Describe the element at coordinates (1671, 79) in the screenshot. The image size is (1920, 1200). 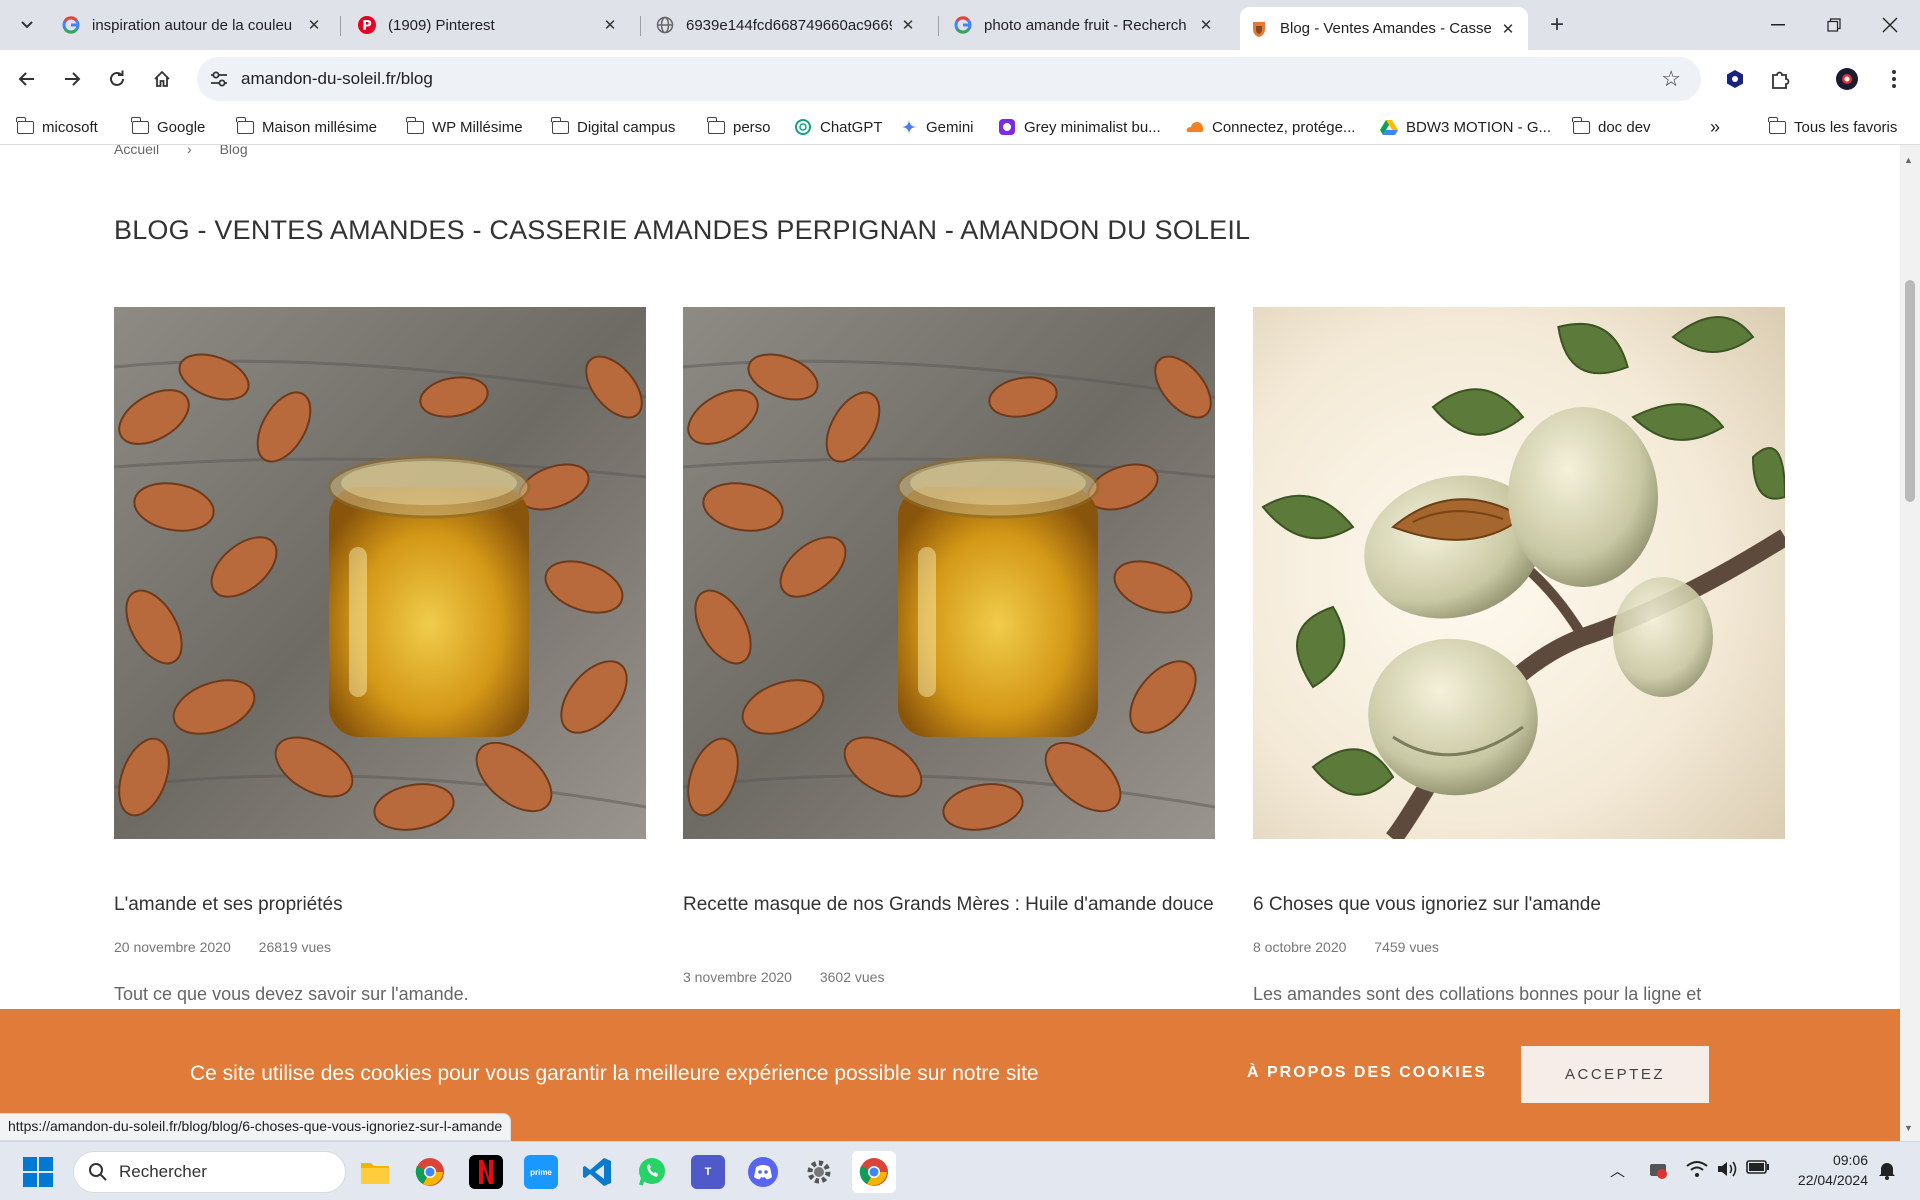
I see `bookmark-star-icon: ☆` at that location.